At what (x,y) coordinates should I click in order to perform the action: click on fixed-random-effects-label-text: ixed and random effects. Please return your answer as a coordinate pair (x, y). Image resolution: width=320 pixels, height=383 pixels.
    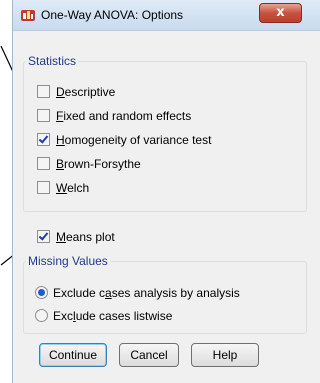
    Looking at the image, I should click on (127, 116).